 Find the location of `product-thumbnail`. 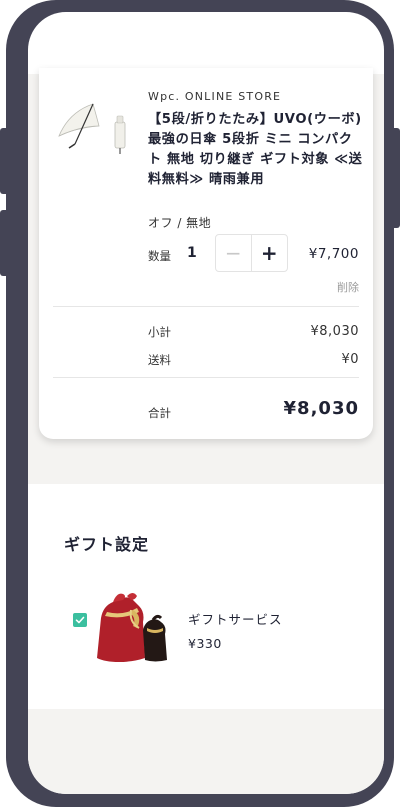

product-thumbnail is located at coordinates (94, 127).